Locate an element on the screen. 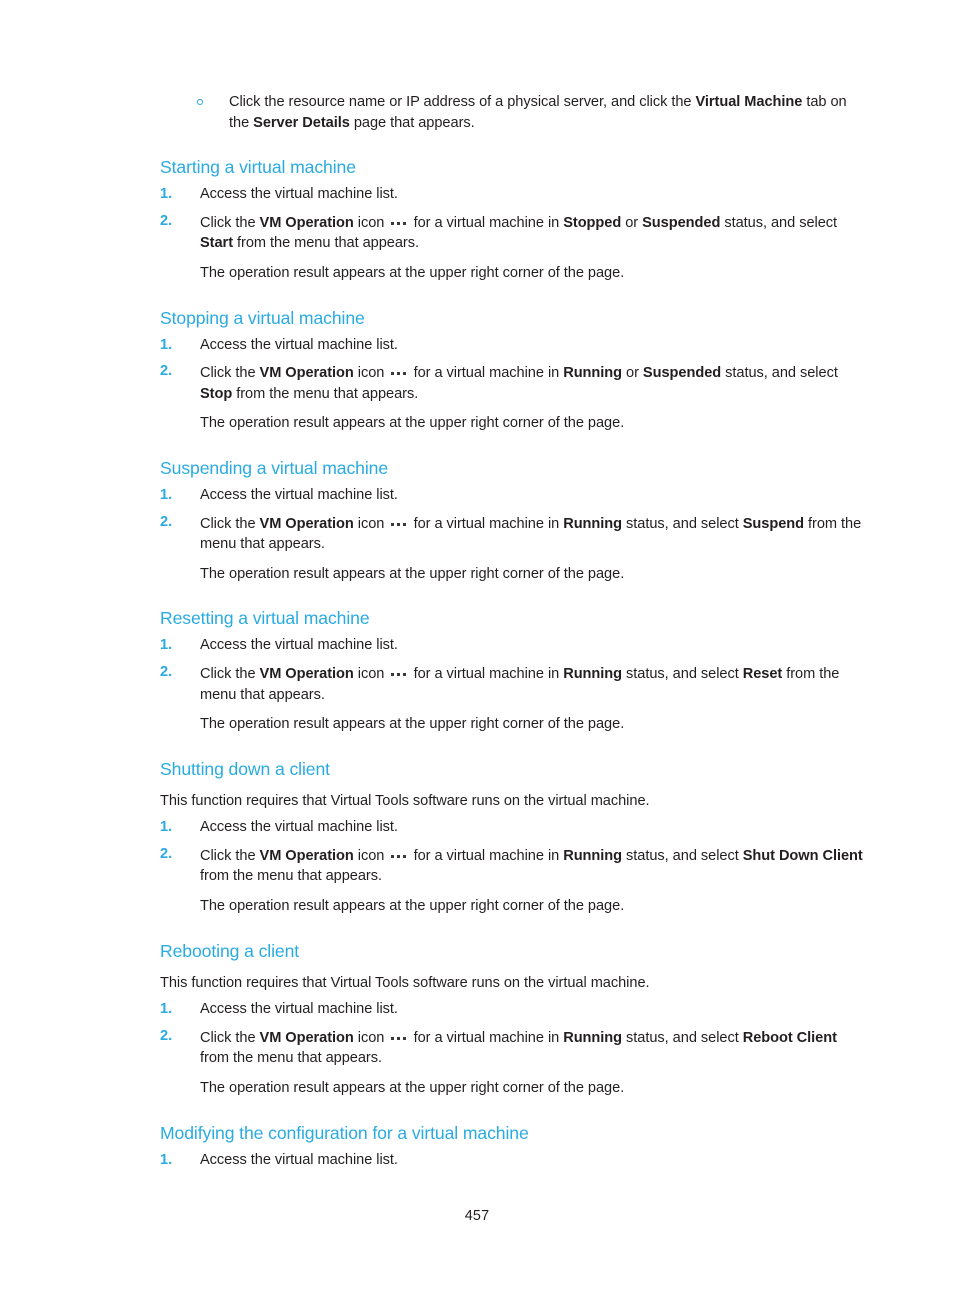 This screenshot has width=954, height=1296. page-number: 457 is located at coordinates (477, 1216).